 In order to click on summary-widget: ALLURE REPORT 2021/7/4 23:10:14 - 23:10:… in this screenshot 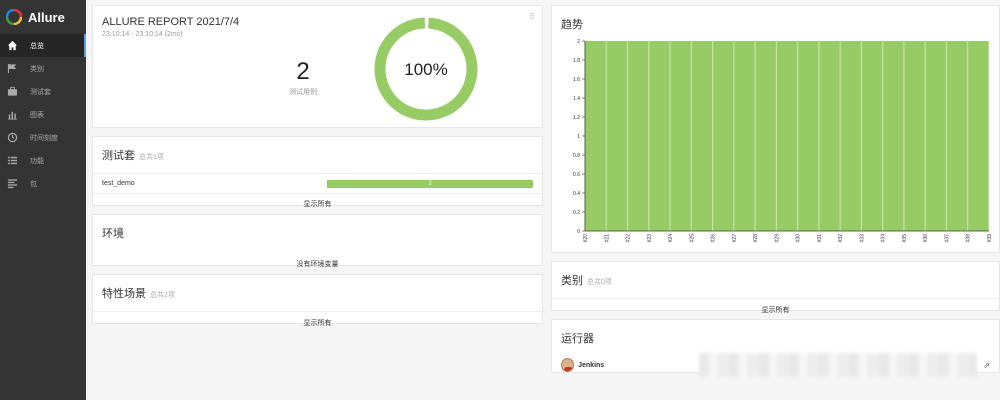, I will do `click(317, 66)`.